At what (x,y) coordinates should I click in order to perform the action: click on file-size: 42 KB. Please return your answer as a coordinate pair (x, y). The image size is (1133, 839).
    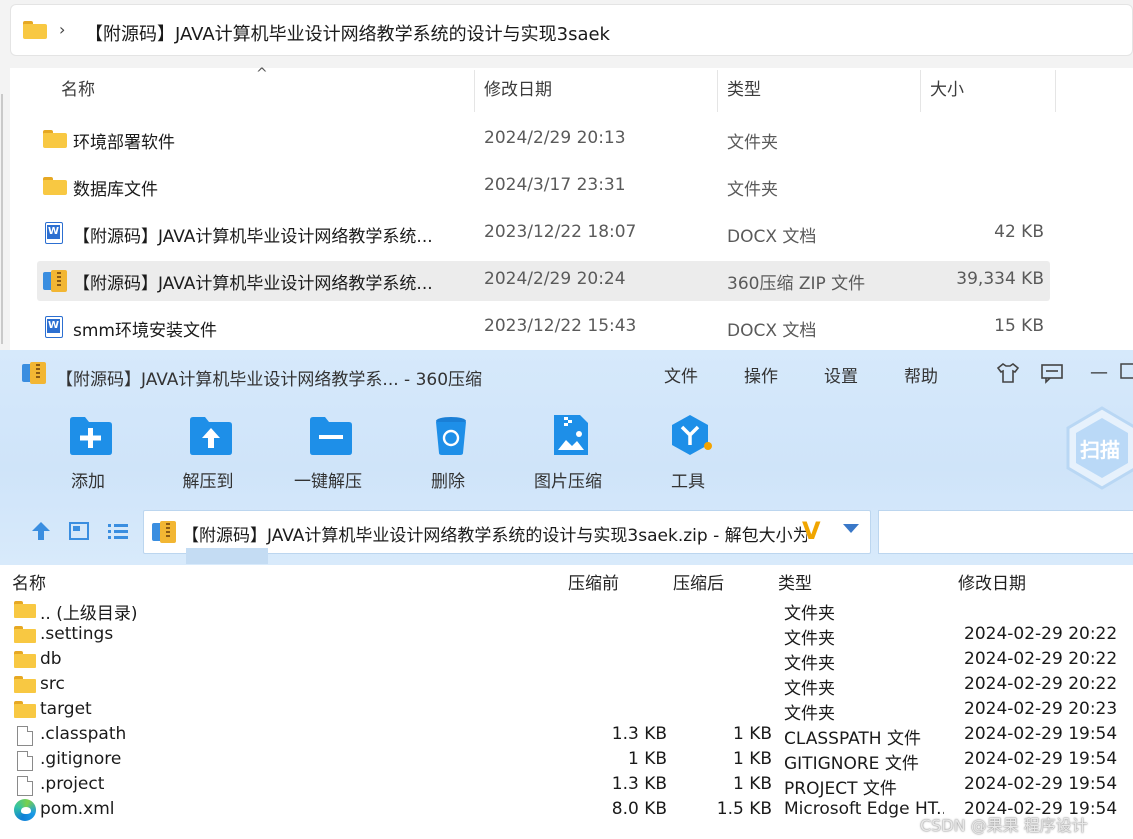
    Looking at the image, I should click on (1019, 232).